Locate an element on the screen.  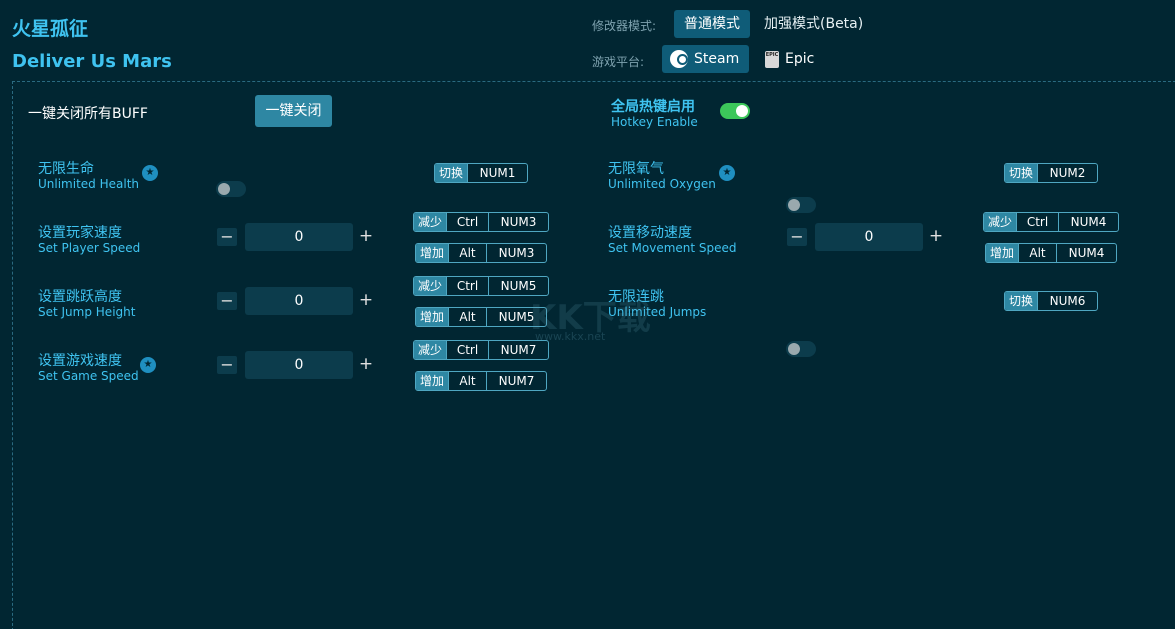
health-label-cn: 无限生命 is located at coordinates (66, 169).